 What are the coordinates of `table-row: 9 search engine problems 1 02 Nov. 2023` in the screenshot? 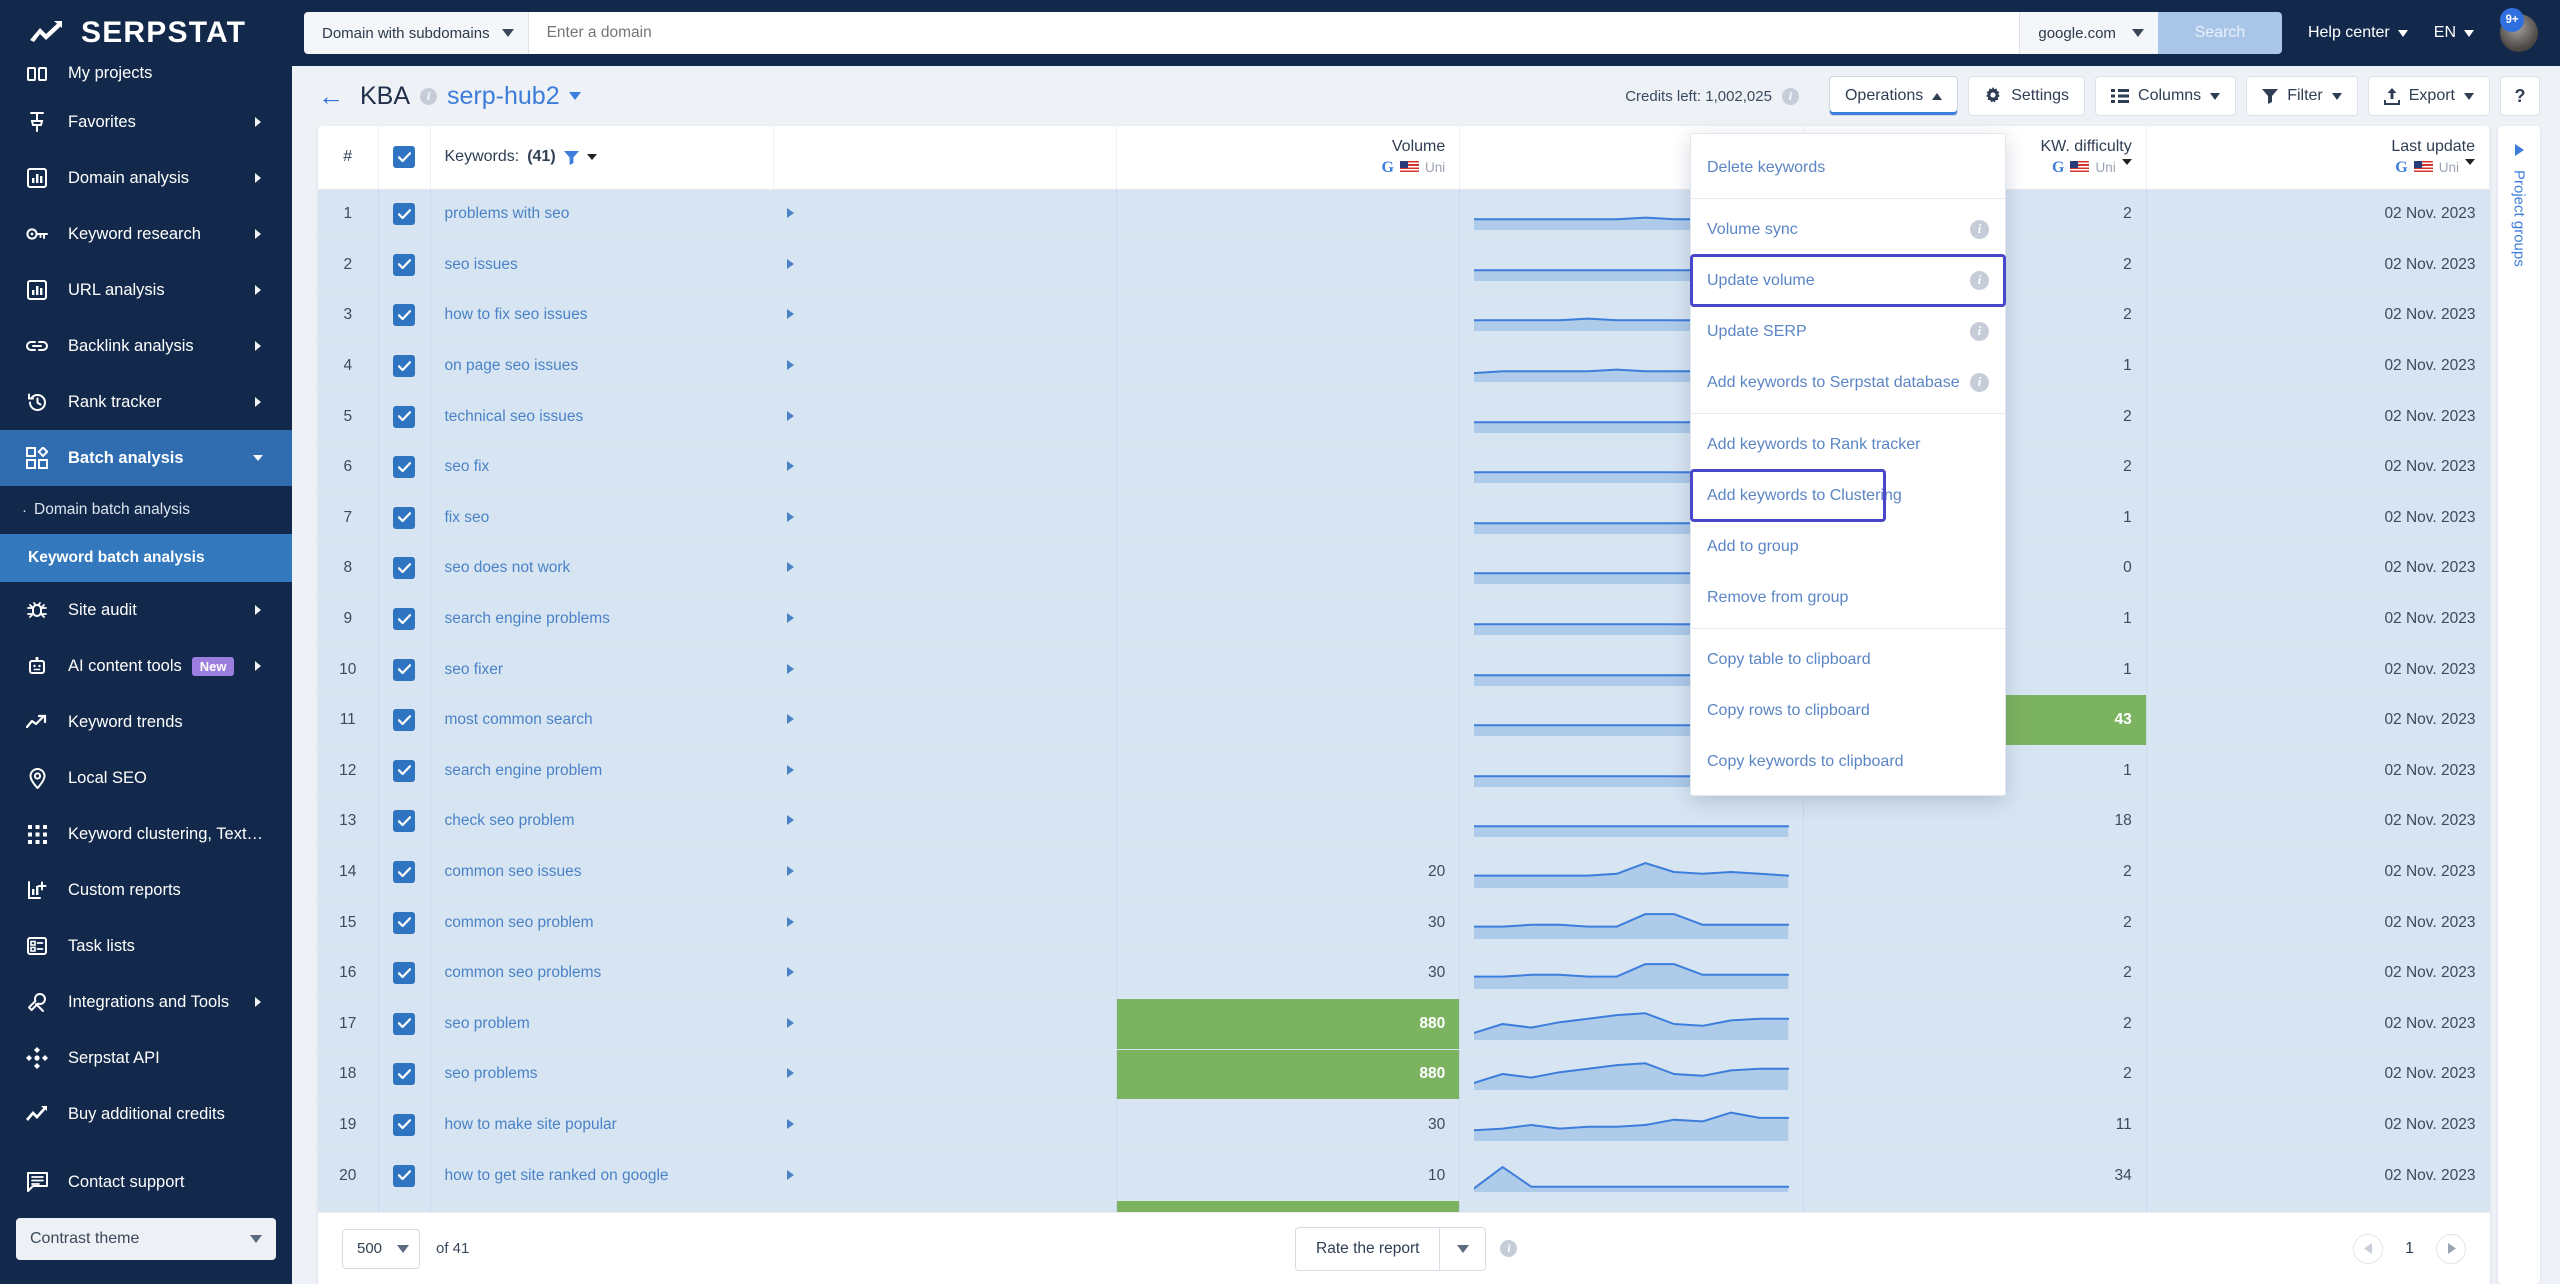 It's located at (1404, 619).